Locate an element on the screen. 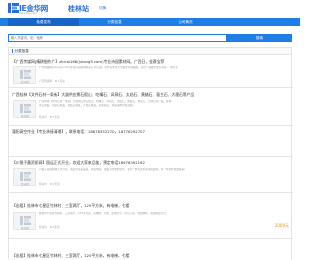  category-header: 分类信息 is located at coordinates (150, 50).